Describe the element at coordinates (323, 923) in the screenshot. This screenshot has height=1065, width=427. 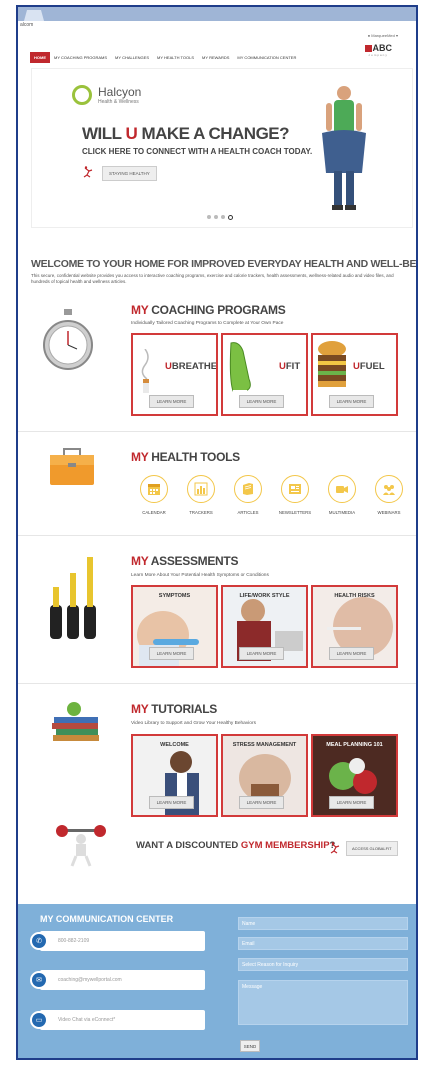
I see `name-input: Name` at that location.